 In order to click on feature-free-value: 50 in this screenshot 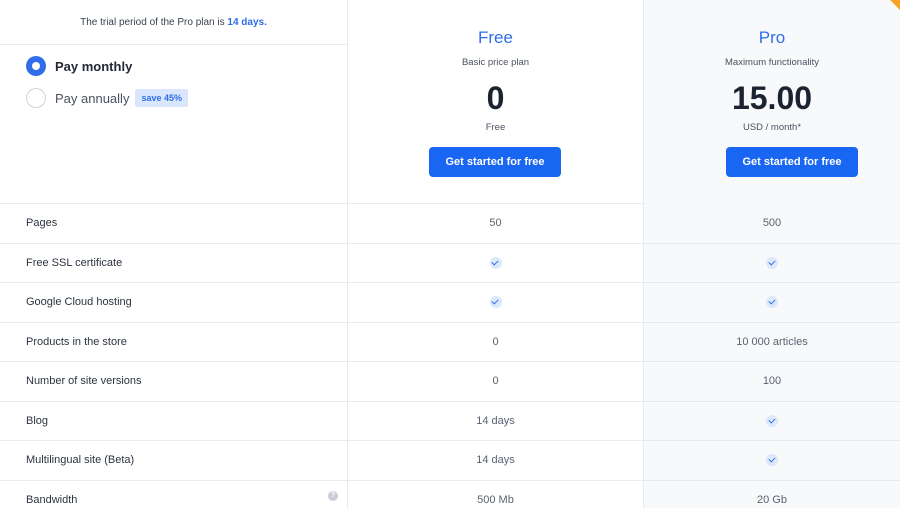, I will do `click(496, 223)`.